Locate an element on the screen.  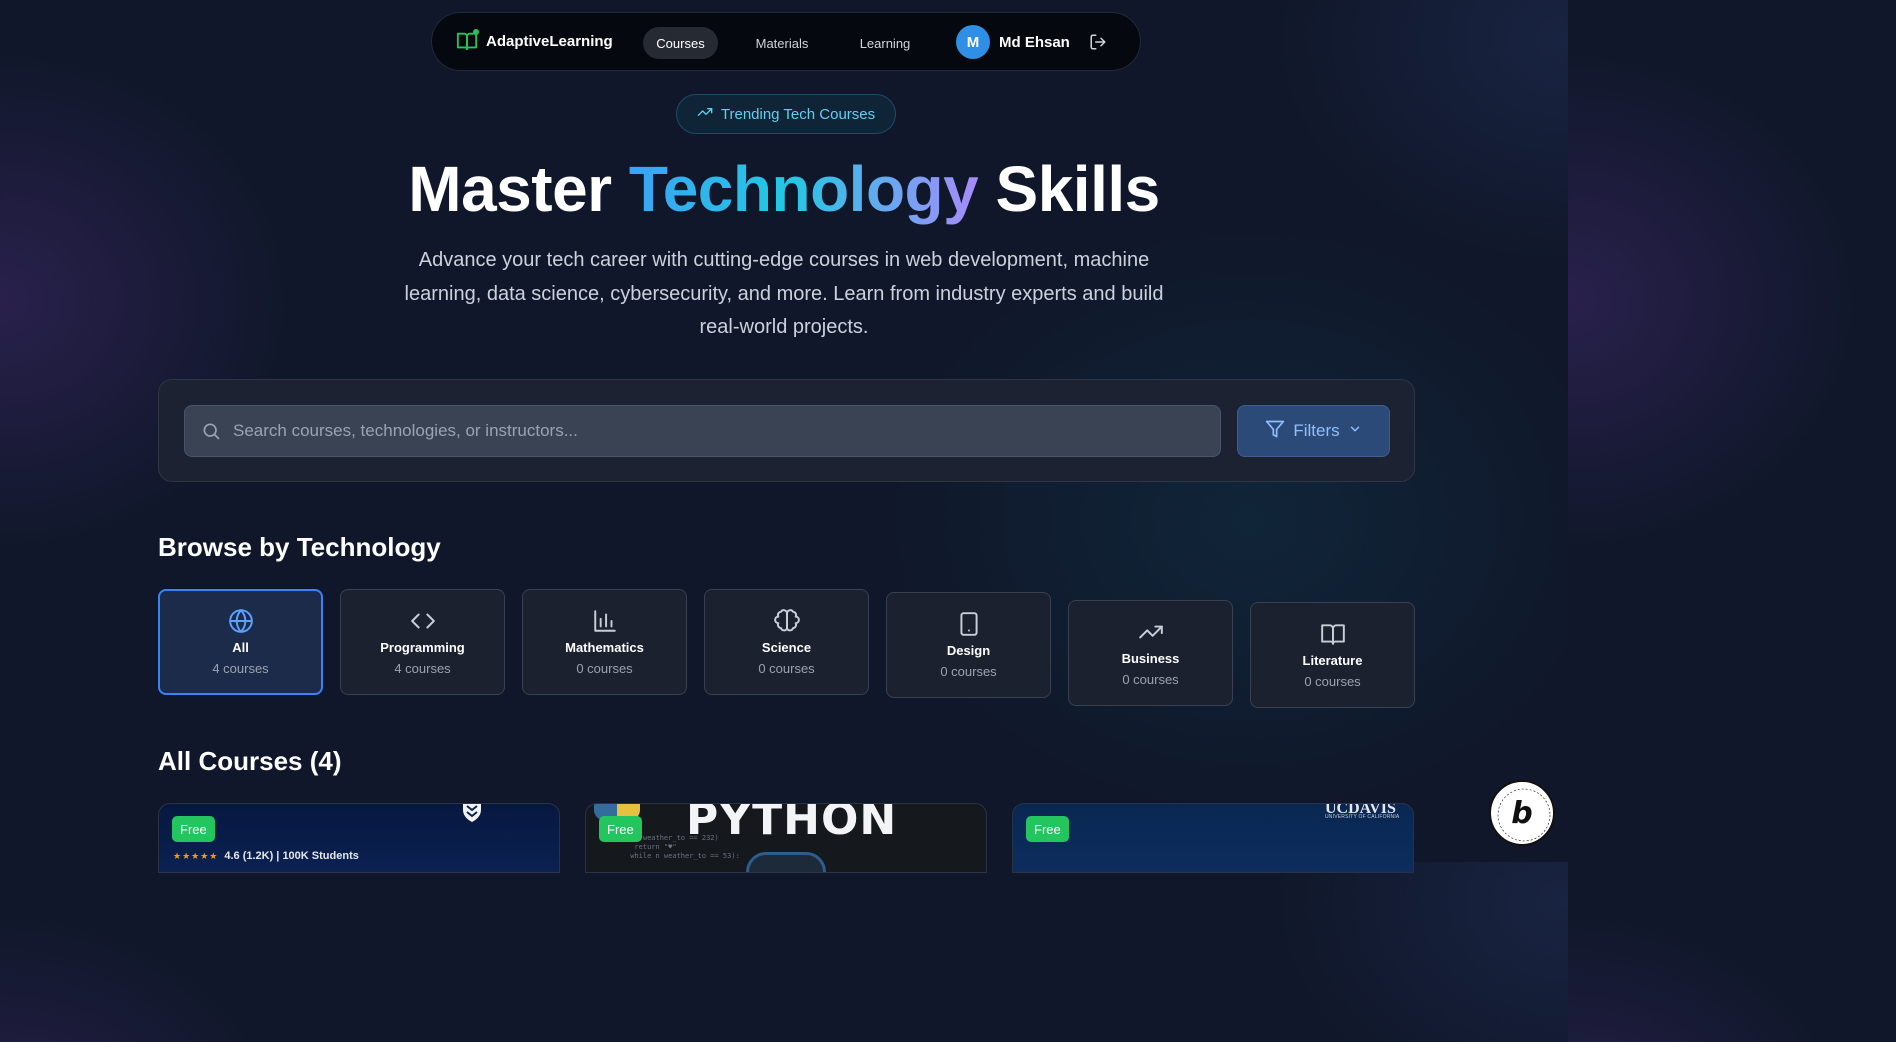
user-menu: M Md Ehsan is located at coordinates (1013, 42).